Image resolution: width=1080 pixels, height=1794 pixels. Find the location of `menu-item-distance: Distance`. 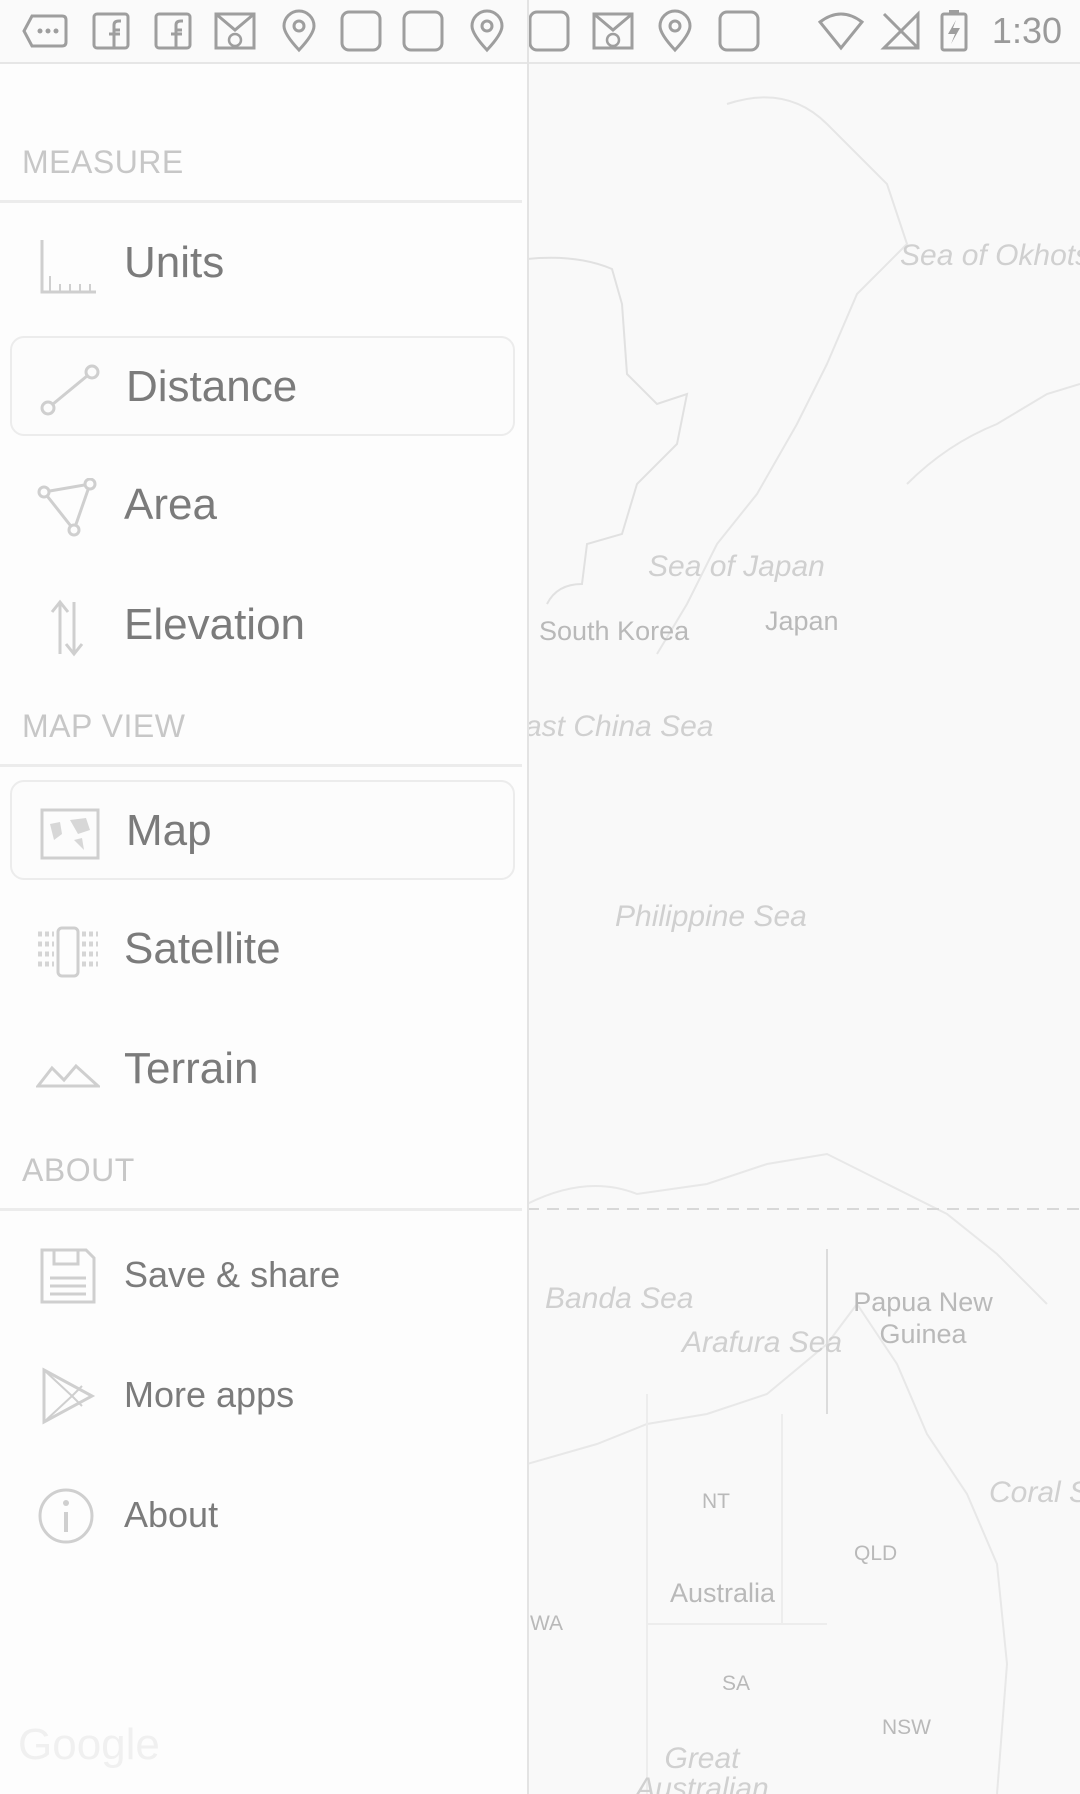

menu-item-distance: Distance is located at coordinates (262, 386).